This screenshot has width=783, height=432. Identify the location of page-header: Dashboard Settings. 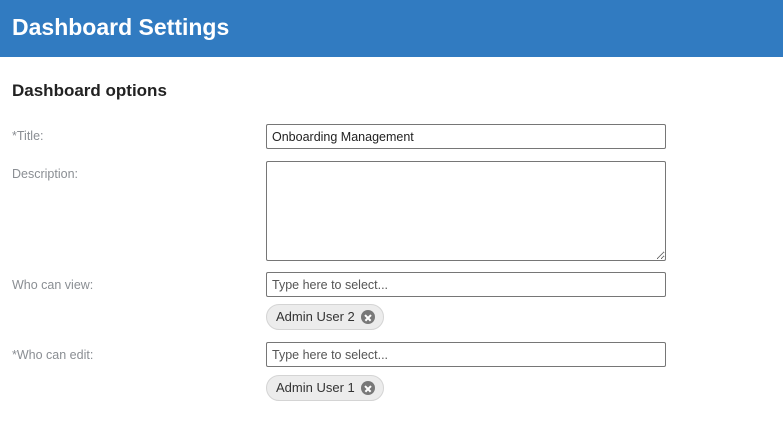
(391, 28).